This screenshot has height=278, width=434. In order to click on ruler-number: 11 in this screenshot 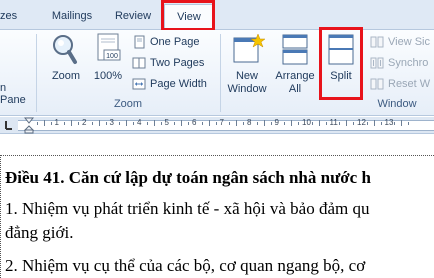, I will do `click(333, 122)`.